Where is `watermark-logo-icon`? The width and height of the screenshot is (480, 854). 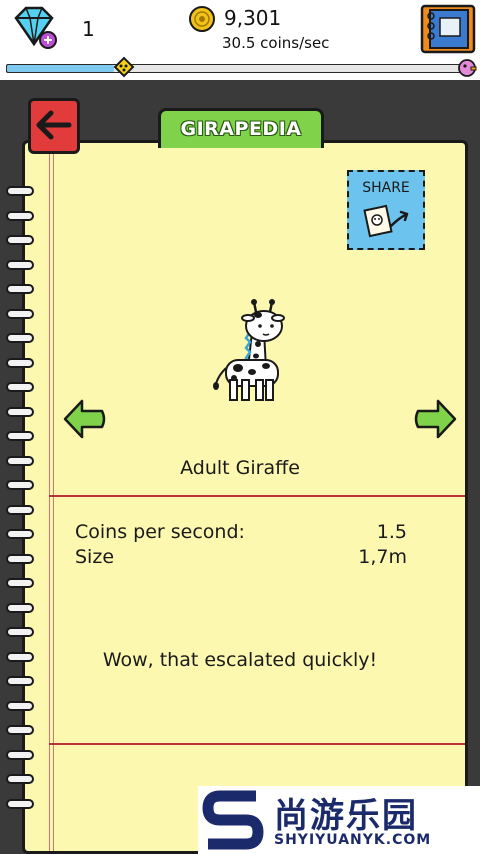
watermark-logo-icon is located at coordinates (233, 820).